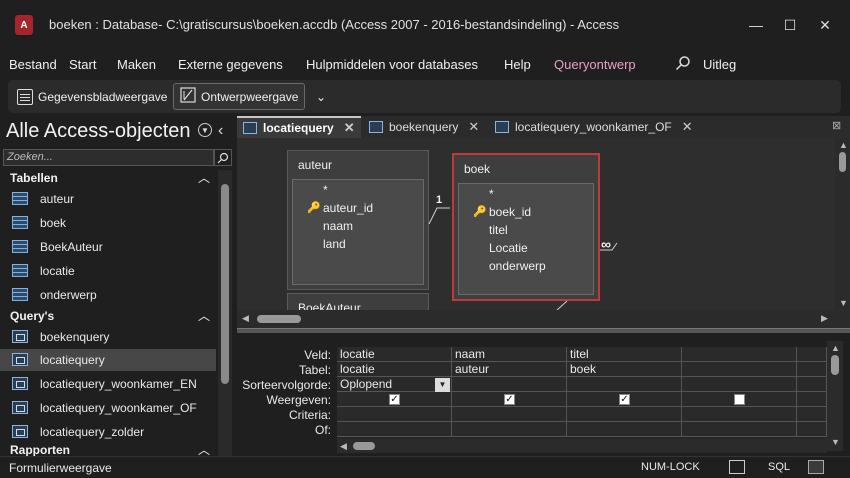 The height and width of the screenshot is (478, 850). What do you see at coordinates (109, 450) in the screenshot?
I see `group-header-rapporten: Rapporten ︿` at bounding box center [109, 450].